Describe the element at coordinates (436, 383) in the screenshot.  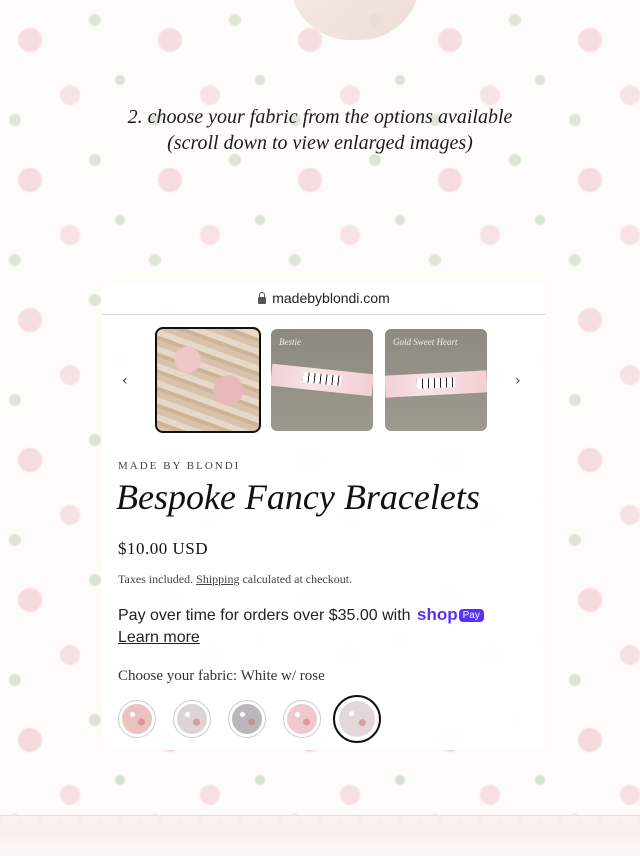
I see `bracelet-beads` at that location.